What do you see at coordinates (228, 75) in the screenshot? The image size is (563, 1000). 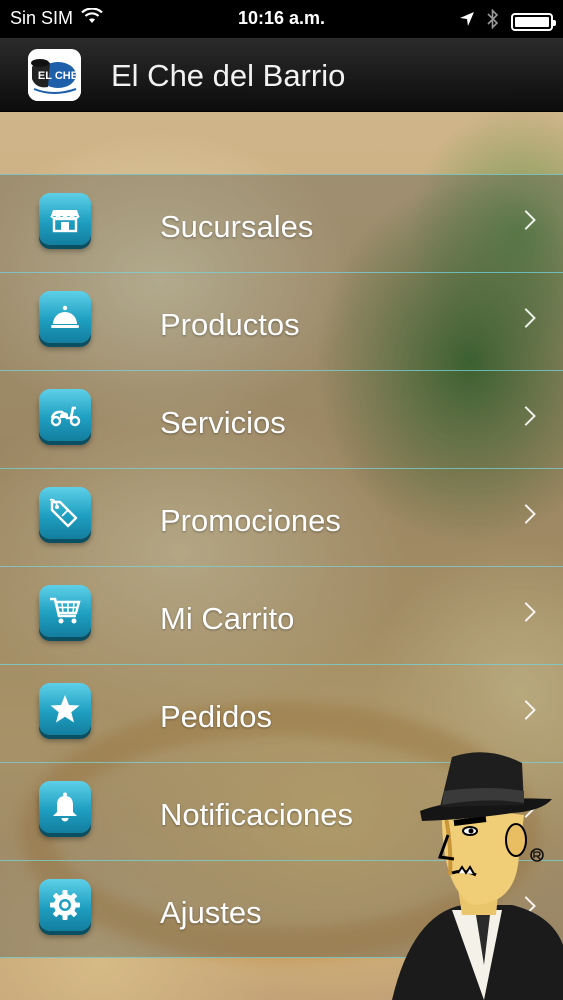 I see `app-title: El Che del Barrio` at bounding box center [228, 75].